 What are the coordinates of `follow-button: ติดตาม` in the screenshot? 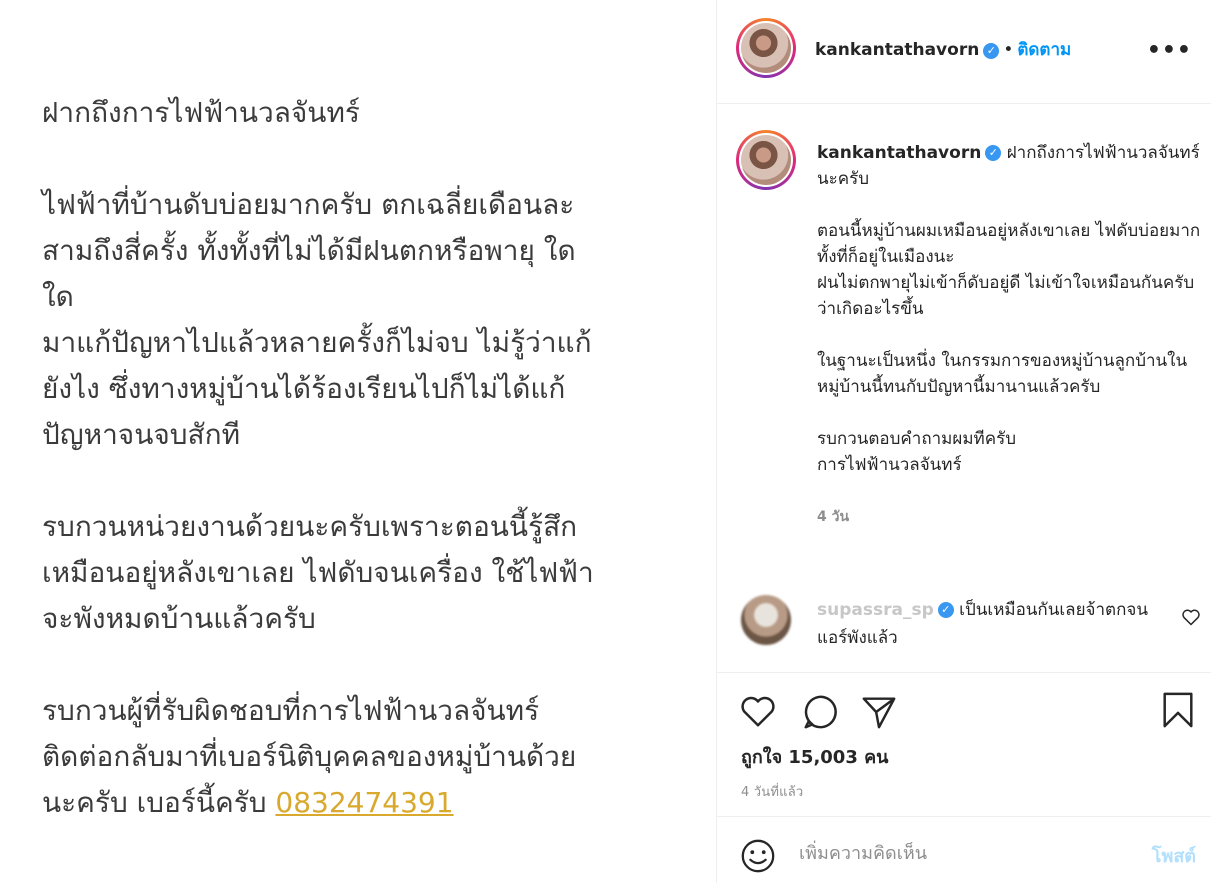 It's located at (1044, 50).